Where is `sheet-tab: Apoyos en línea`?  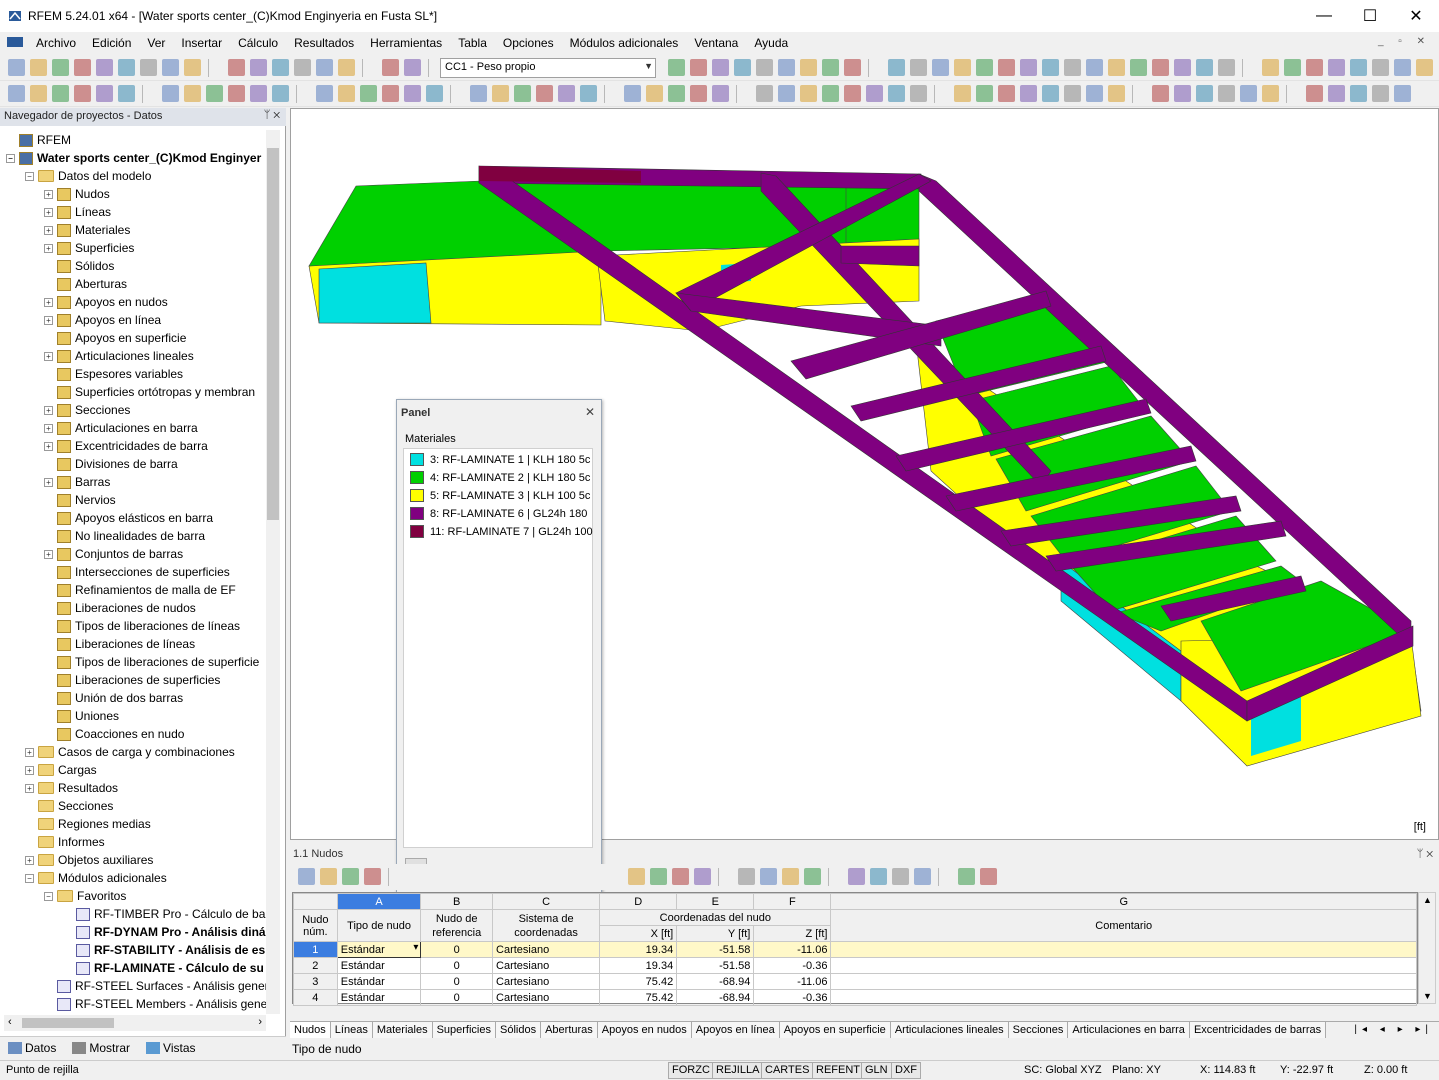 sheet-tab: Apoyos en línea is located at coordinates (735, 1030).